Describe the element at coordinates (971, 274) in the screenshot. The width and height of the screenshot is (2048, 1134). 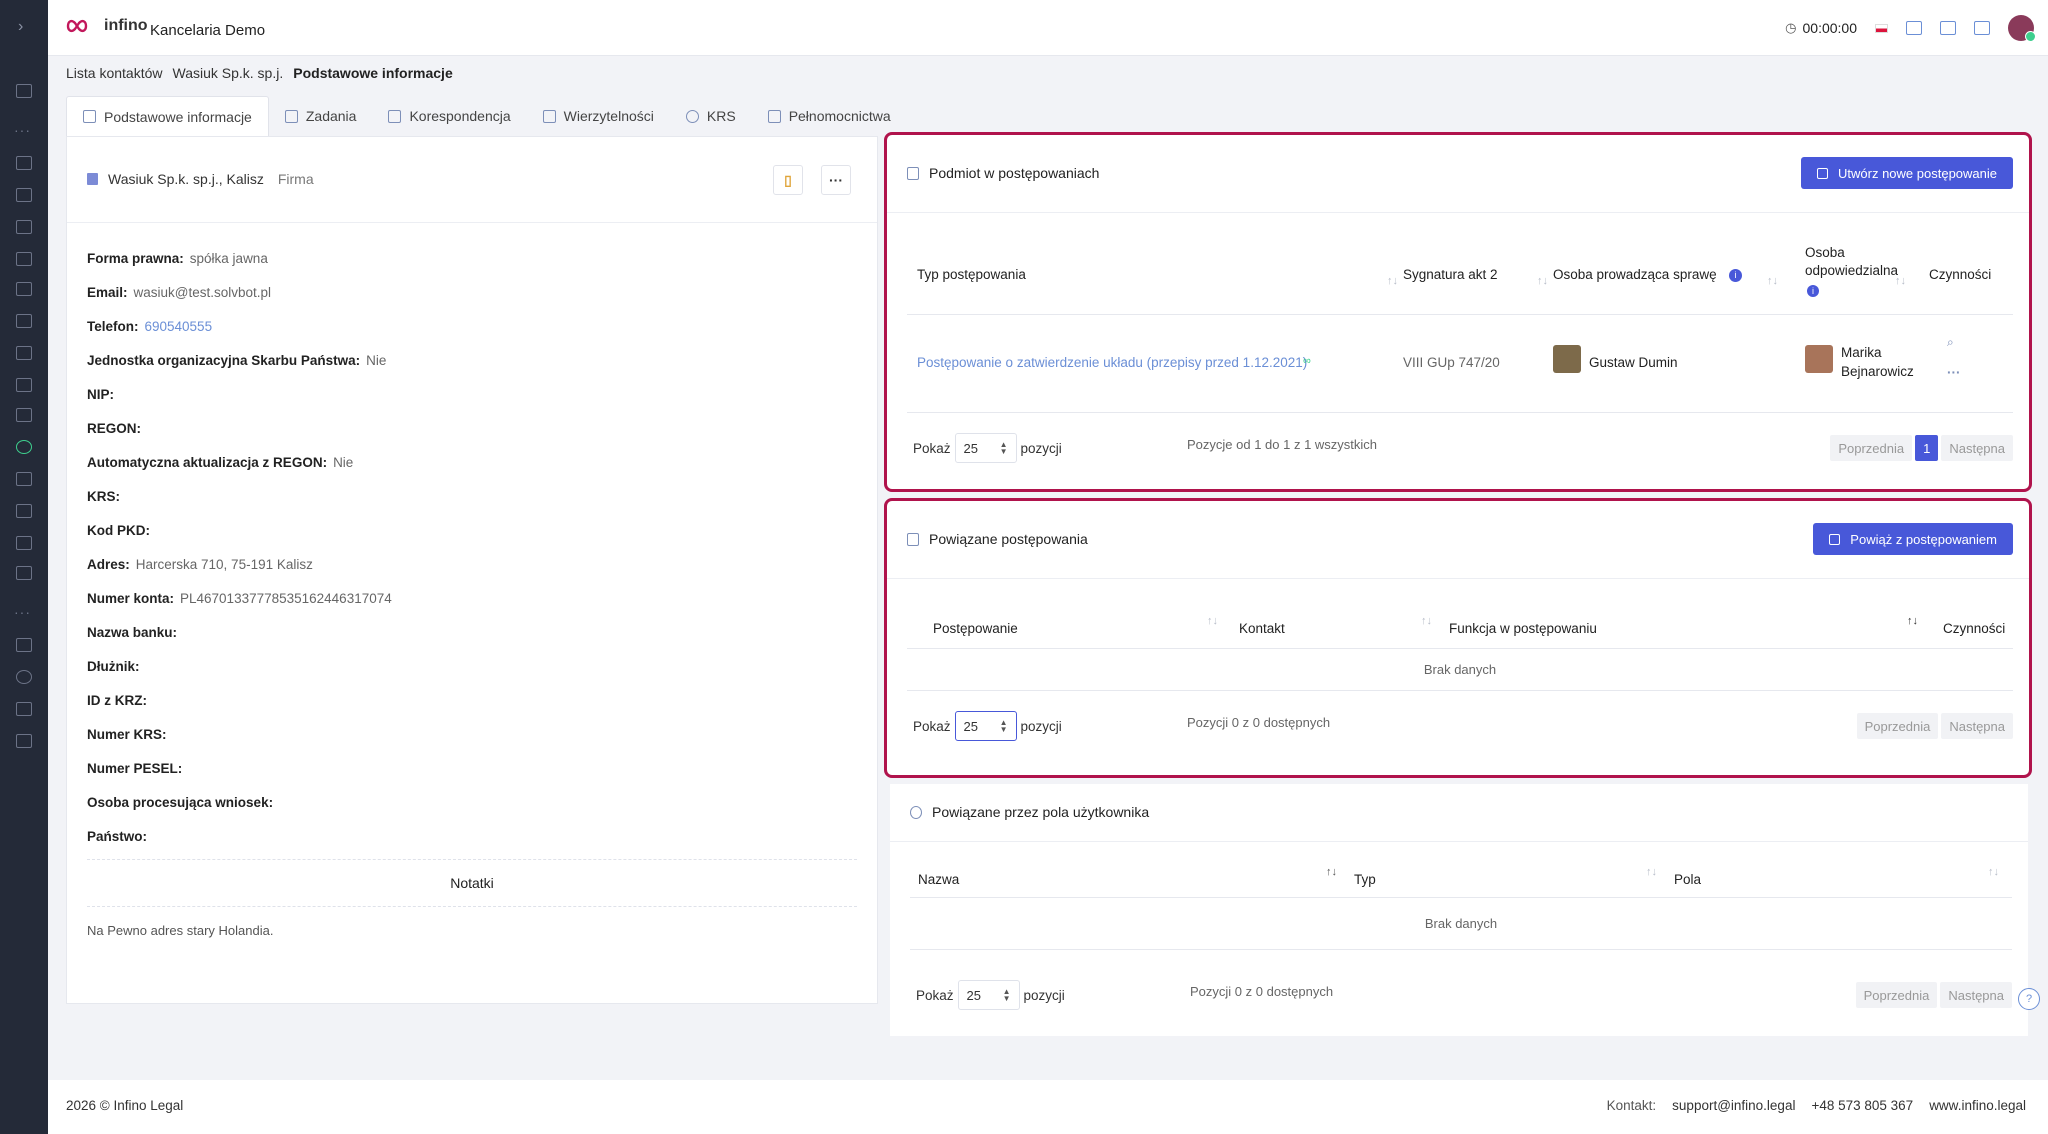
I see `col-type: Typ postępowania` at that location.